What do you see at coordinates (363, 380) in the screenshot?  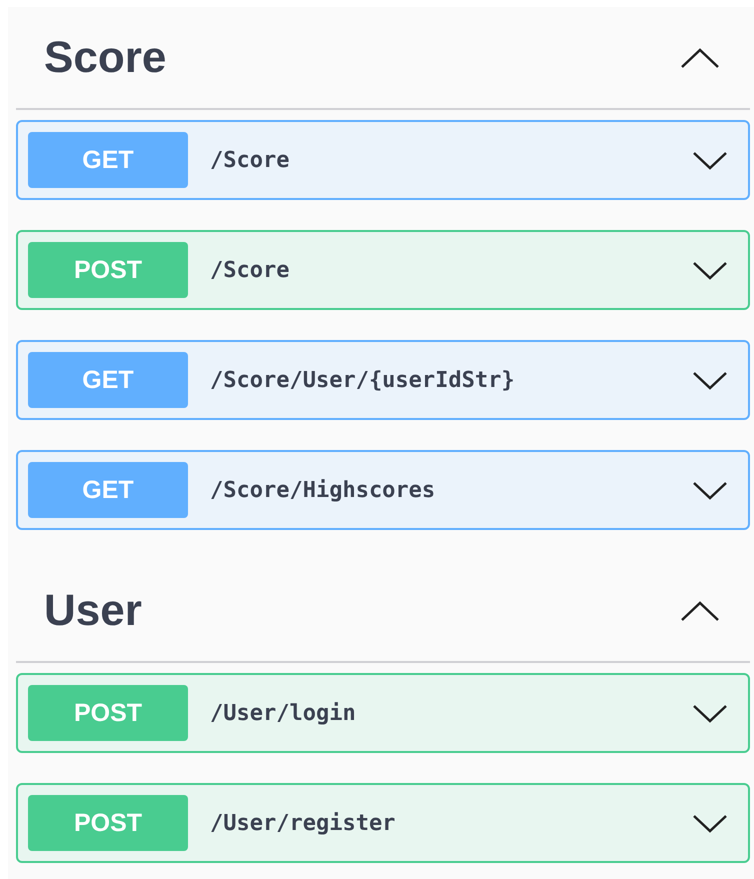 I see `endpoint-path: /Score/User/{userIdStr}` at bounding box center [363, 380].